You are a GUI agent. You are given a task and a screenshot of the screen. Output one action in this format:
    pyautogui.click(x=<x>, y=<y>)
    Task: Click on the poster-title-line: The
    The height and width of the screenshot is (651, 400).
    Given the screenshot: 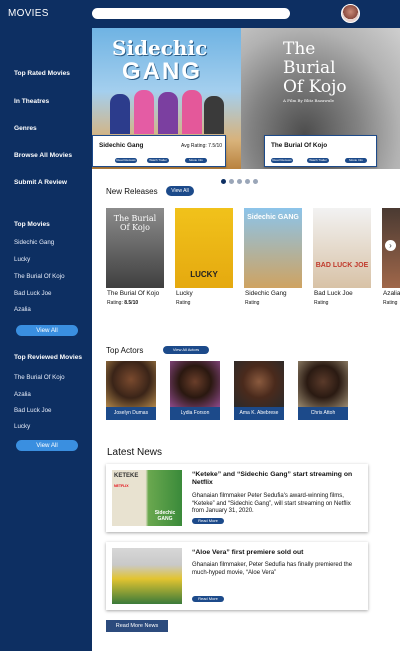 What is the action you would take?
    pyautogui.click(x=299, y=49)
    